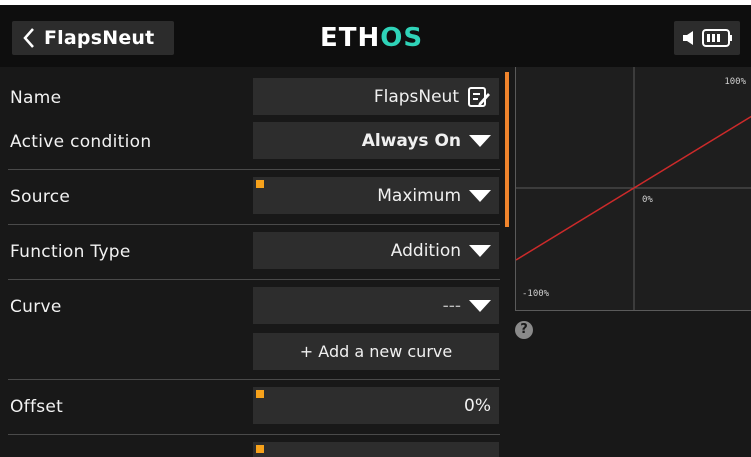 The height and width of the screenshot is (457, 751). I want to click on page-title: FlapsNeut, so click(99, 38).